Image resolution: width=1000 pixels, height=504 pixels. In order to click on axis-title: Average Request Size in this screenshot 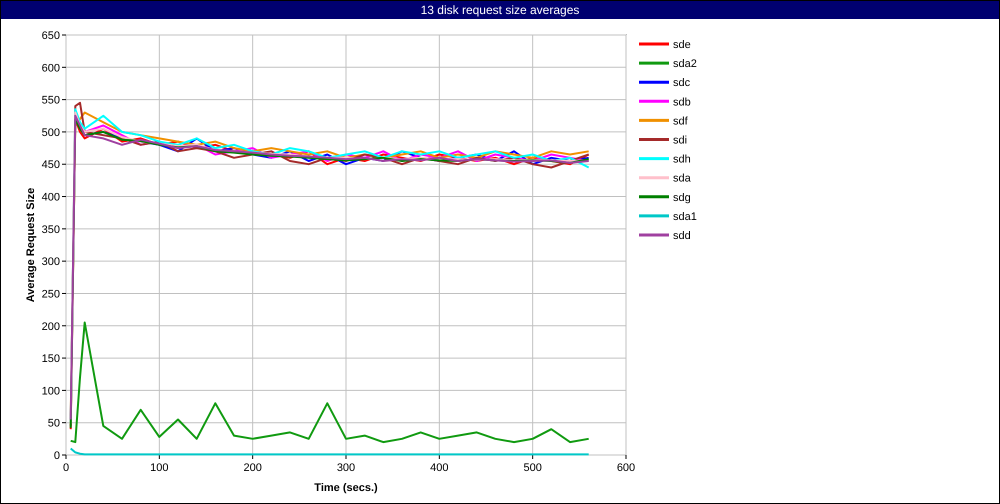, I will do `click(31, 245)`.